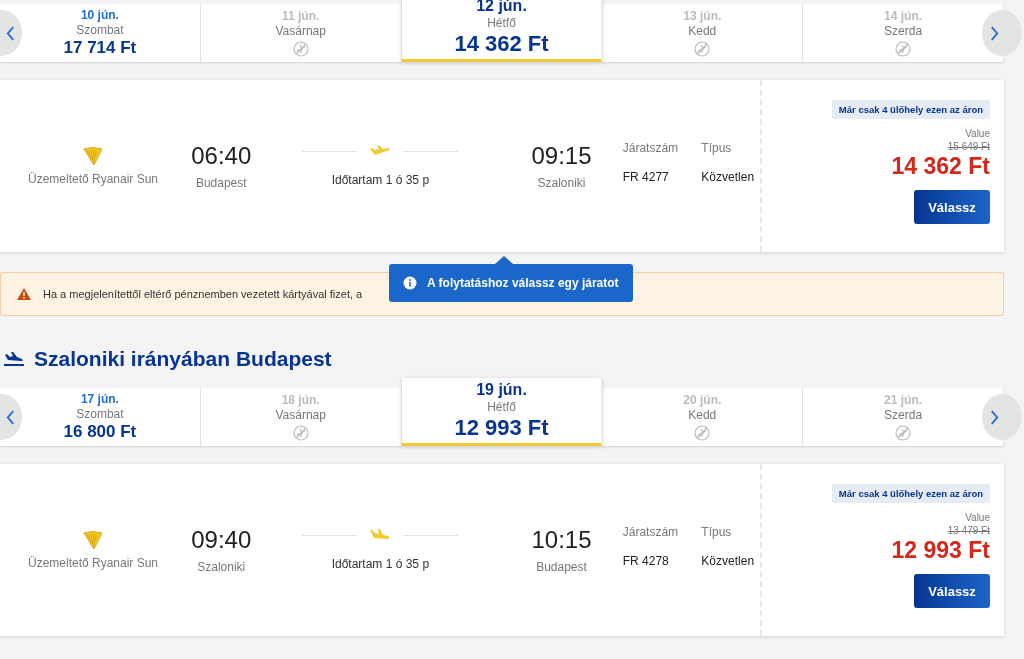 This screenshot has height=659, width=1024. I want to click on tooltip-text: A folytatáshoz válassz egy járatot, so click(523, 283).